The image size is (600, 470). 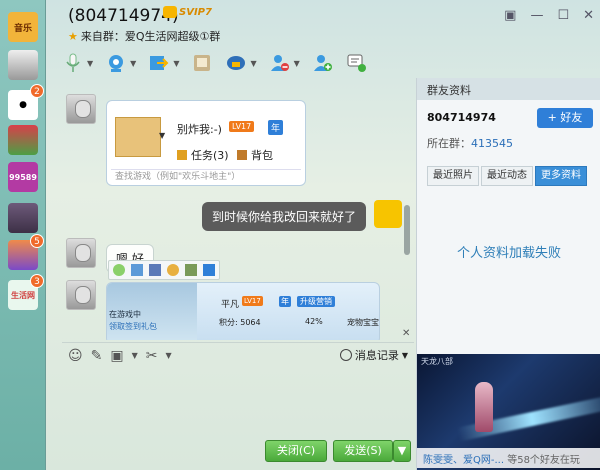 I want to click on ad-character, so click(x=484, y=407).